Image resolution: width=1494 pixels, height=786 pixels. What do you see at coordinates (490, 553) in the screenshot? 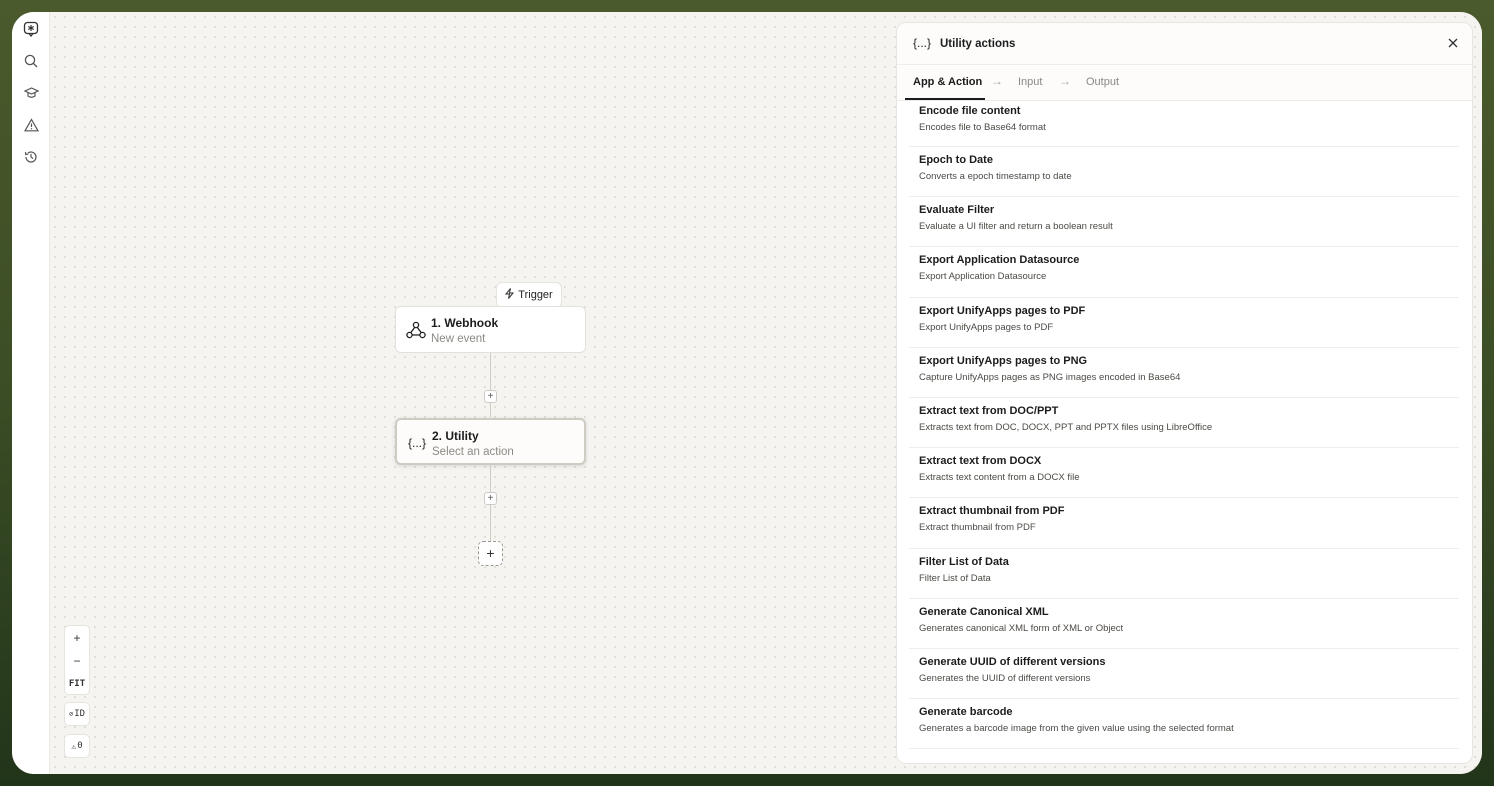
I see `add-final-step-button: +` at bounding box center [490, 553].